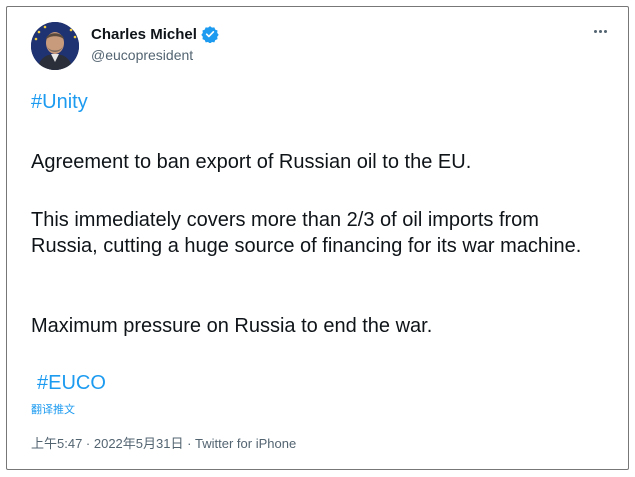 This screenshot has height=477, width=635. Describe the element at coordinates (53, 409) in the screenshot. I see `translate-tweet-link: 翻译推文` at that location.